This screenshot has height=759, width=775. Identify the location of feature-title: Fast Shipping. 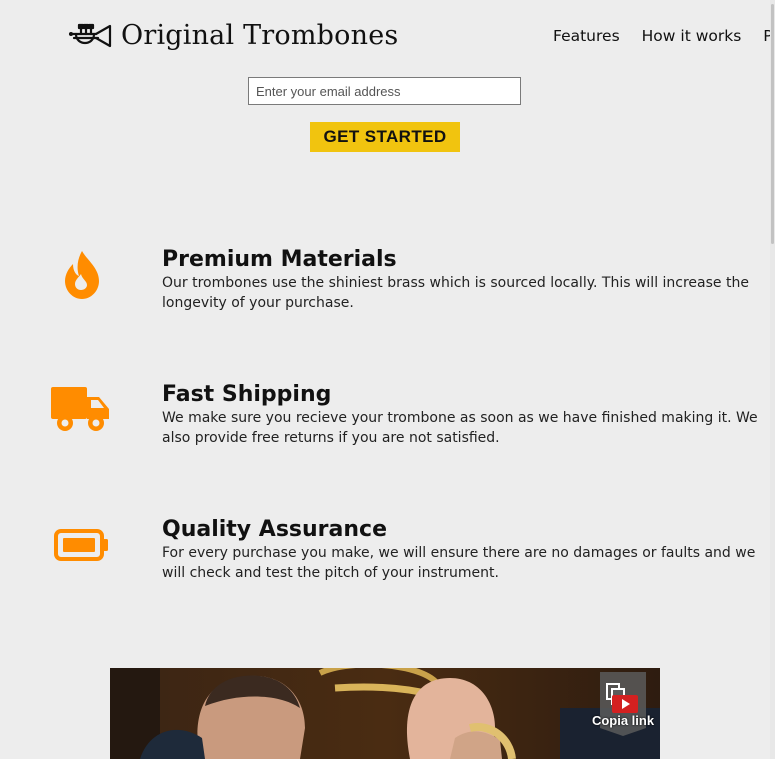
(247, 394).